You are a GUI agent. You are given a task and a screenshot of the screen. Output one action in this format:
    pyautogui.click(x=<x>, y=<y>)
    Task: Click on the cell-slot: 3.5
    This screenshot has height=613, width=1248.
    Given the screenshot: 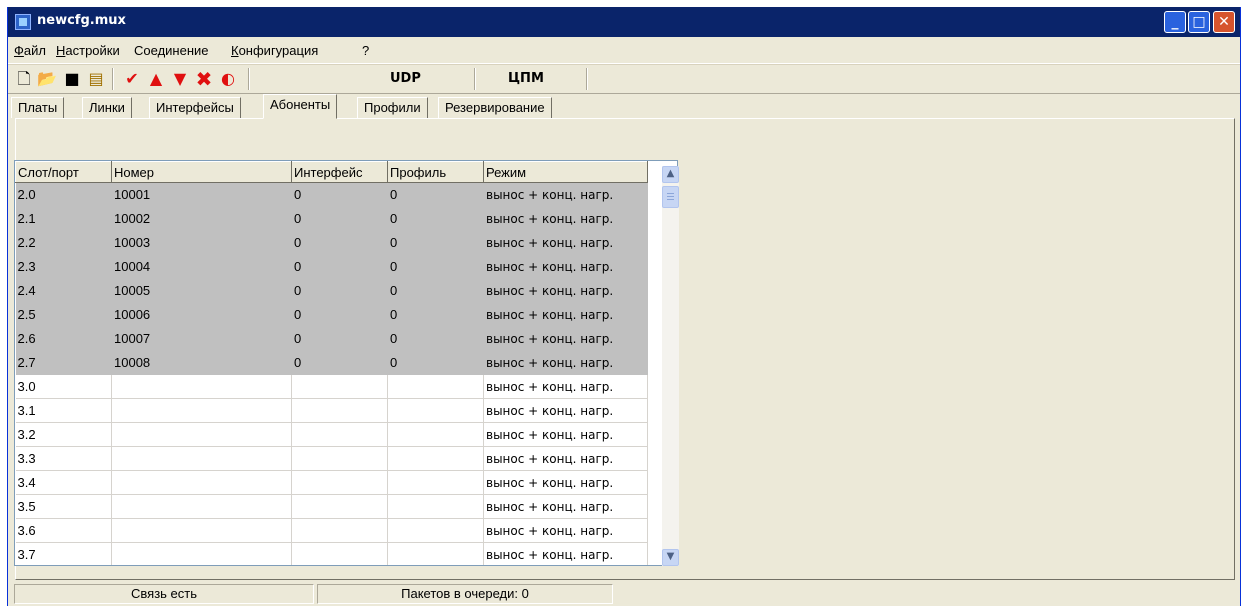 What is the action you would take?
    pyautogui.click(x=63, y=506)
    